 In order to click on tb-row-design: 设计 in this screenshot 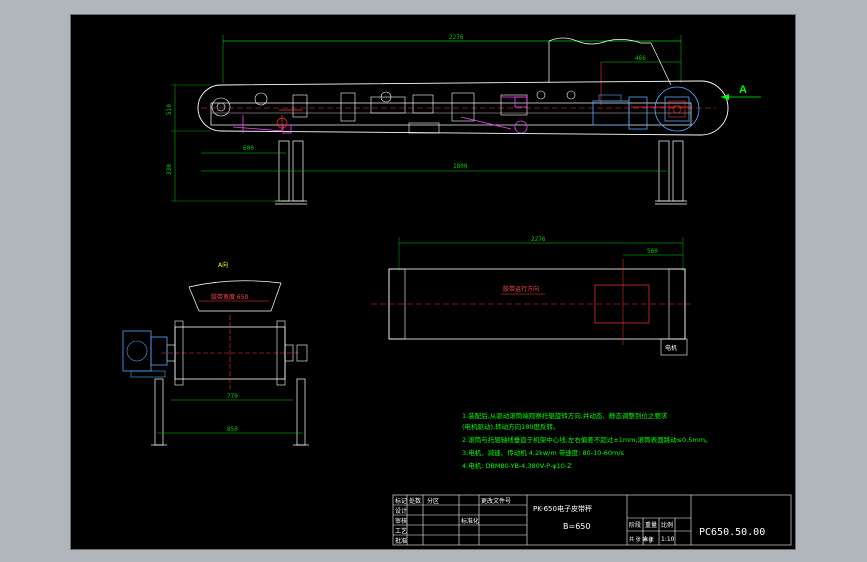, I will do `click(401, 511)`.